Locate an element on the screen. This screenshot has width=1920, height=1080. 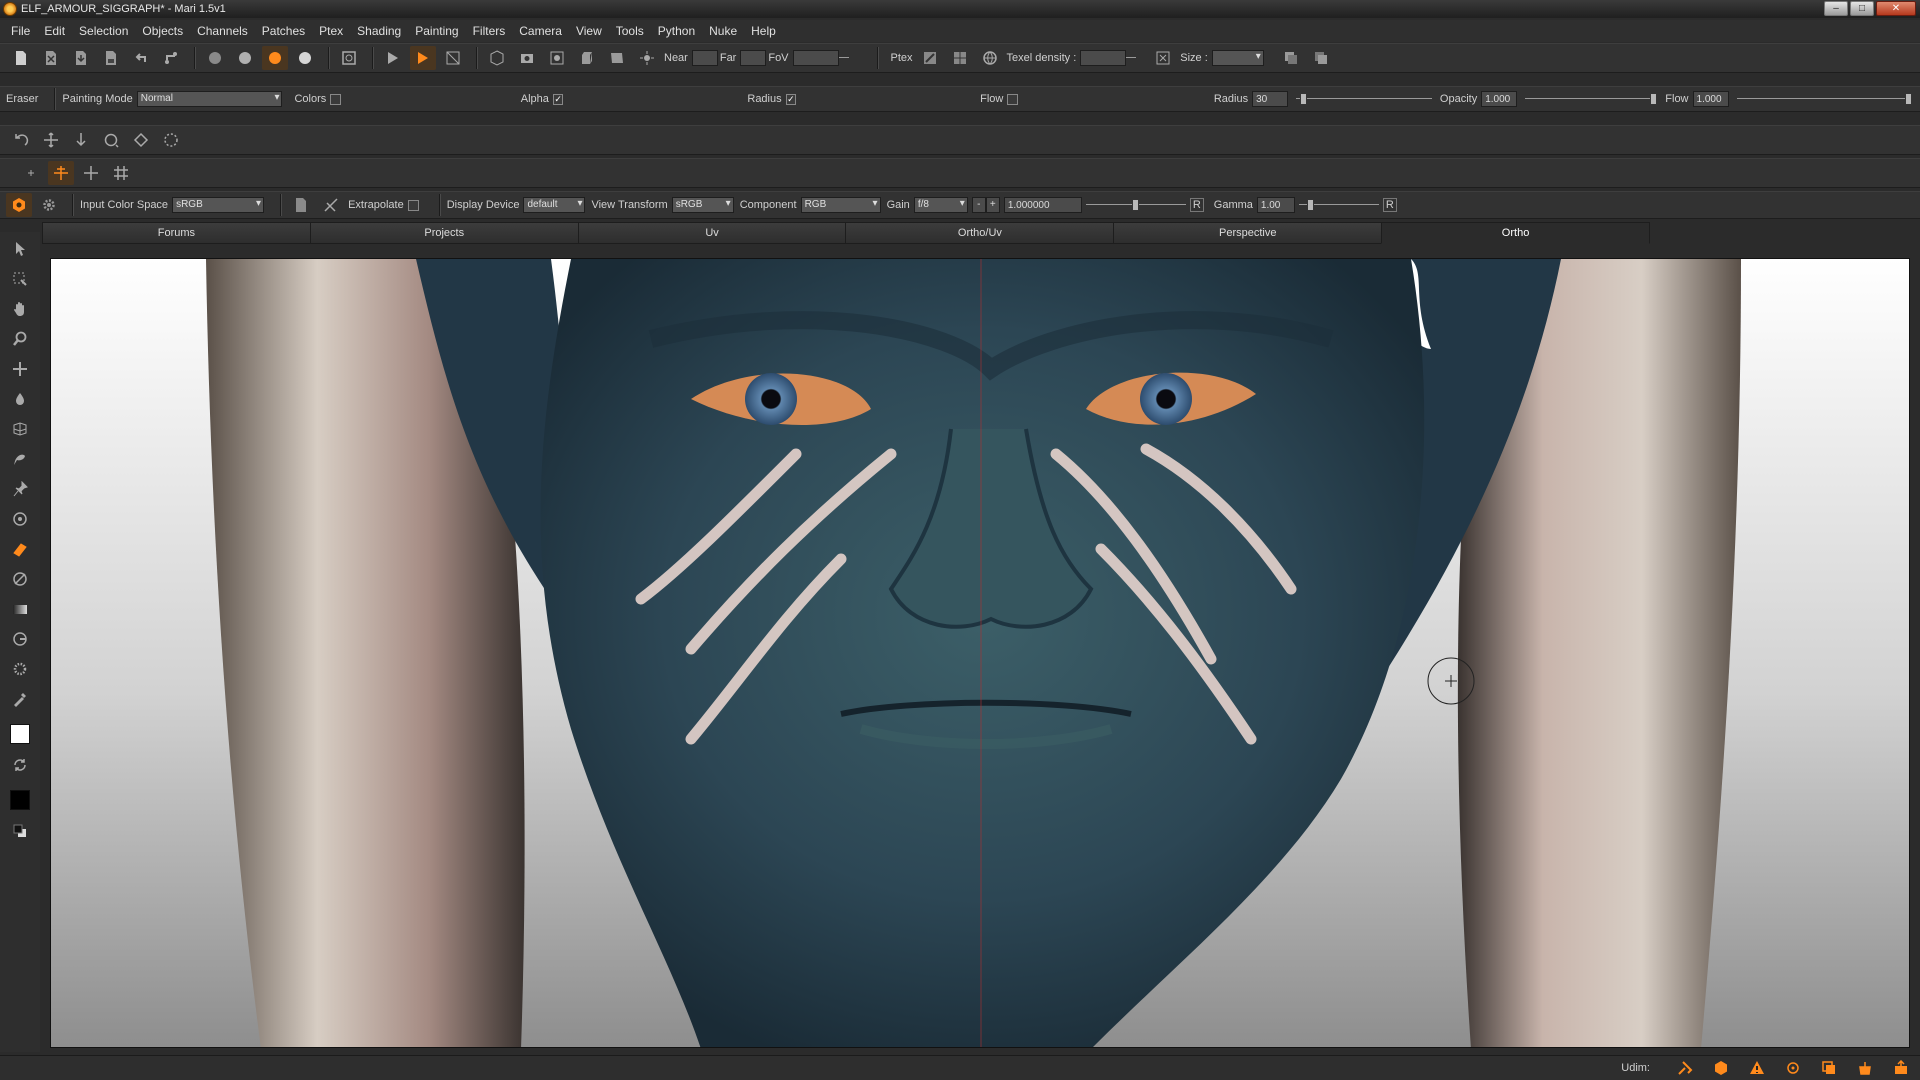
view-cube-button is located at coordinates (497, 58).